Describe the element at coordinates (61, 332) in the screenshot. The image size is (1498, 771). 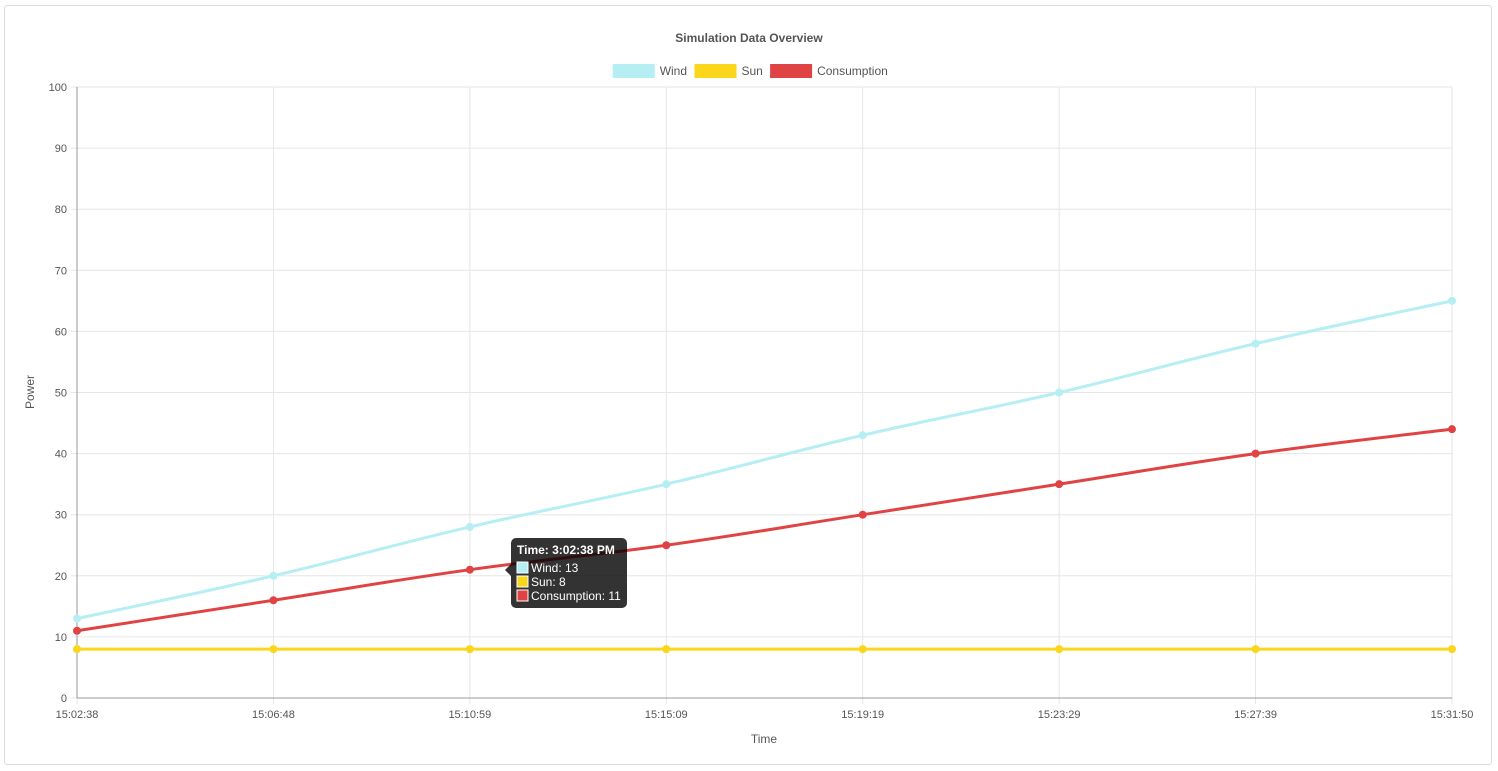
I see `y-tick-label: 60` at that location.